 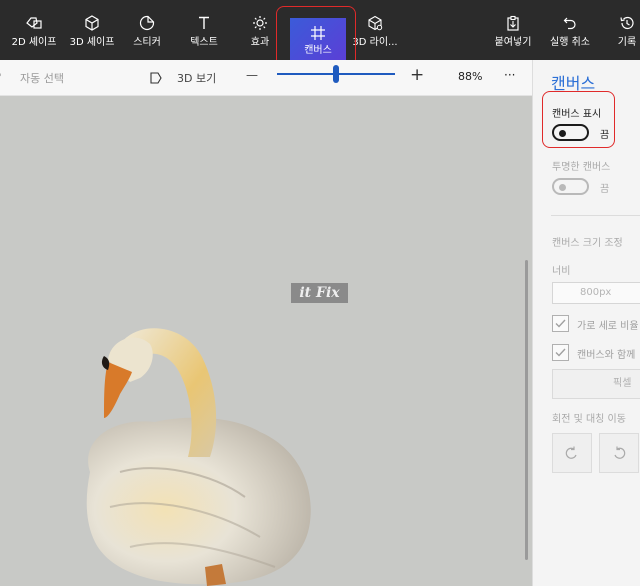 What do you see at coordinates (266, 78) in the screenshot?
I see `view-toolbar: ᵒ 자동 선택 3D 보기 — + 88% ···` at bounding box center [266, 78].